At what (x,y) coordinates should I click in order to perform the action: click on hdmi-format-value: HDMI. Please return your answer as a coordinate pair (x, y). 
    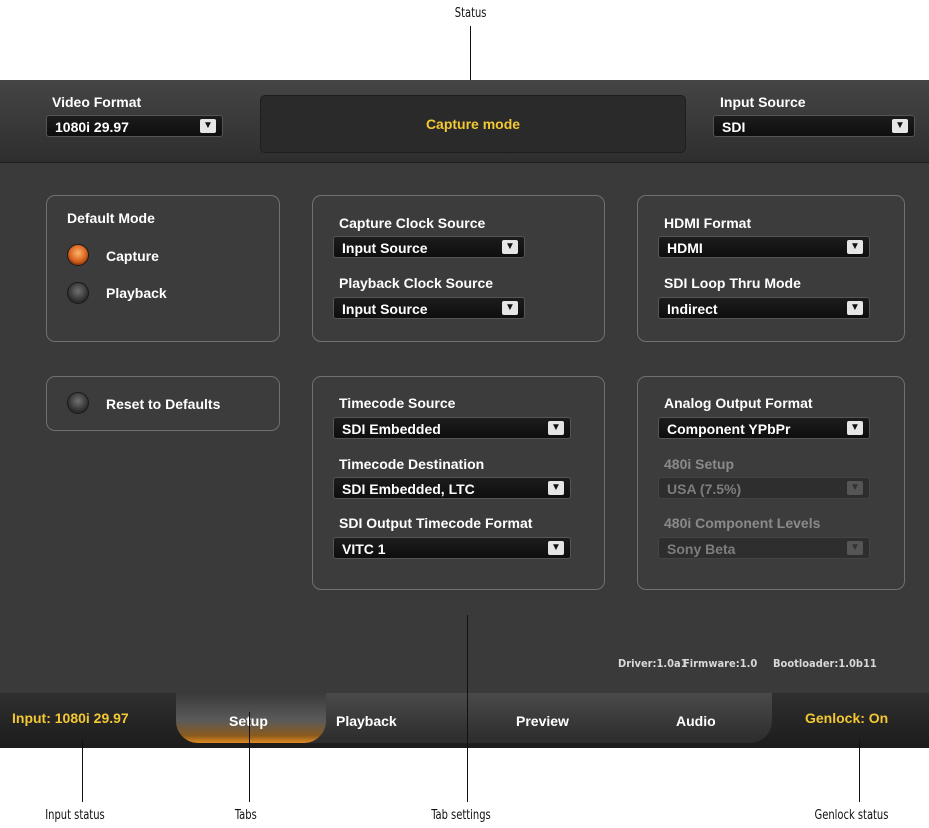
    Looking at the image, I should click on (685, 248).